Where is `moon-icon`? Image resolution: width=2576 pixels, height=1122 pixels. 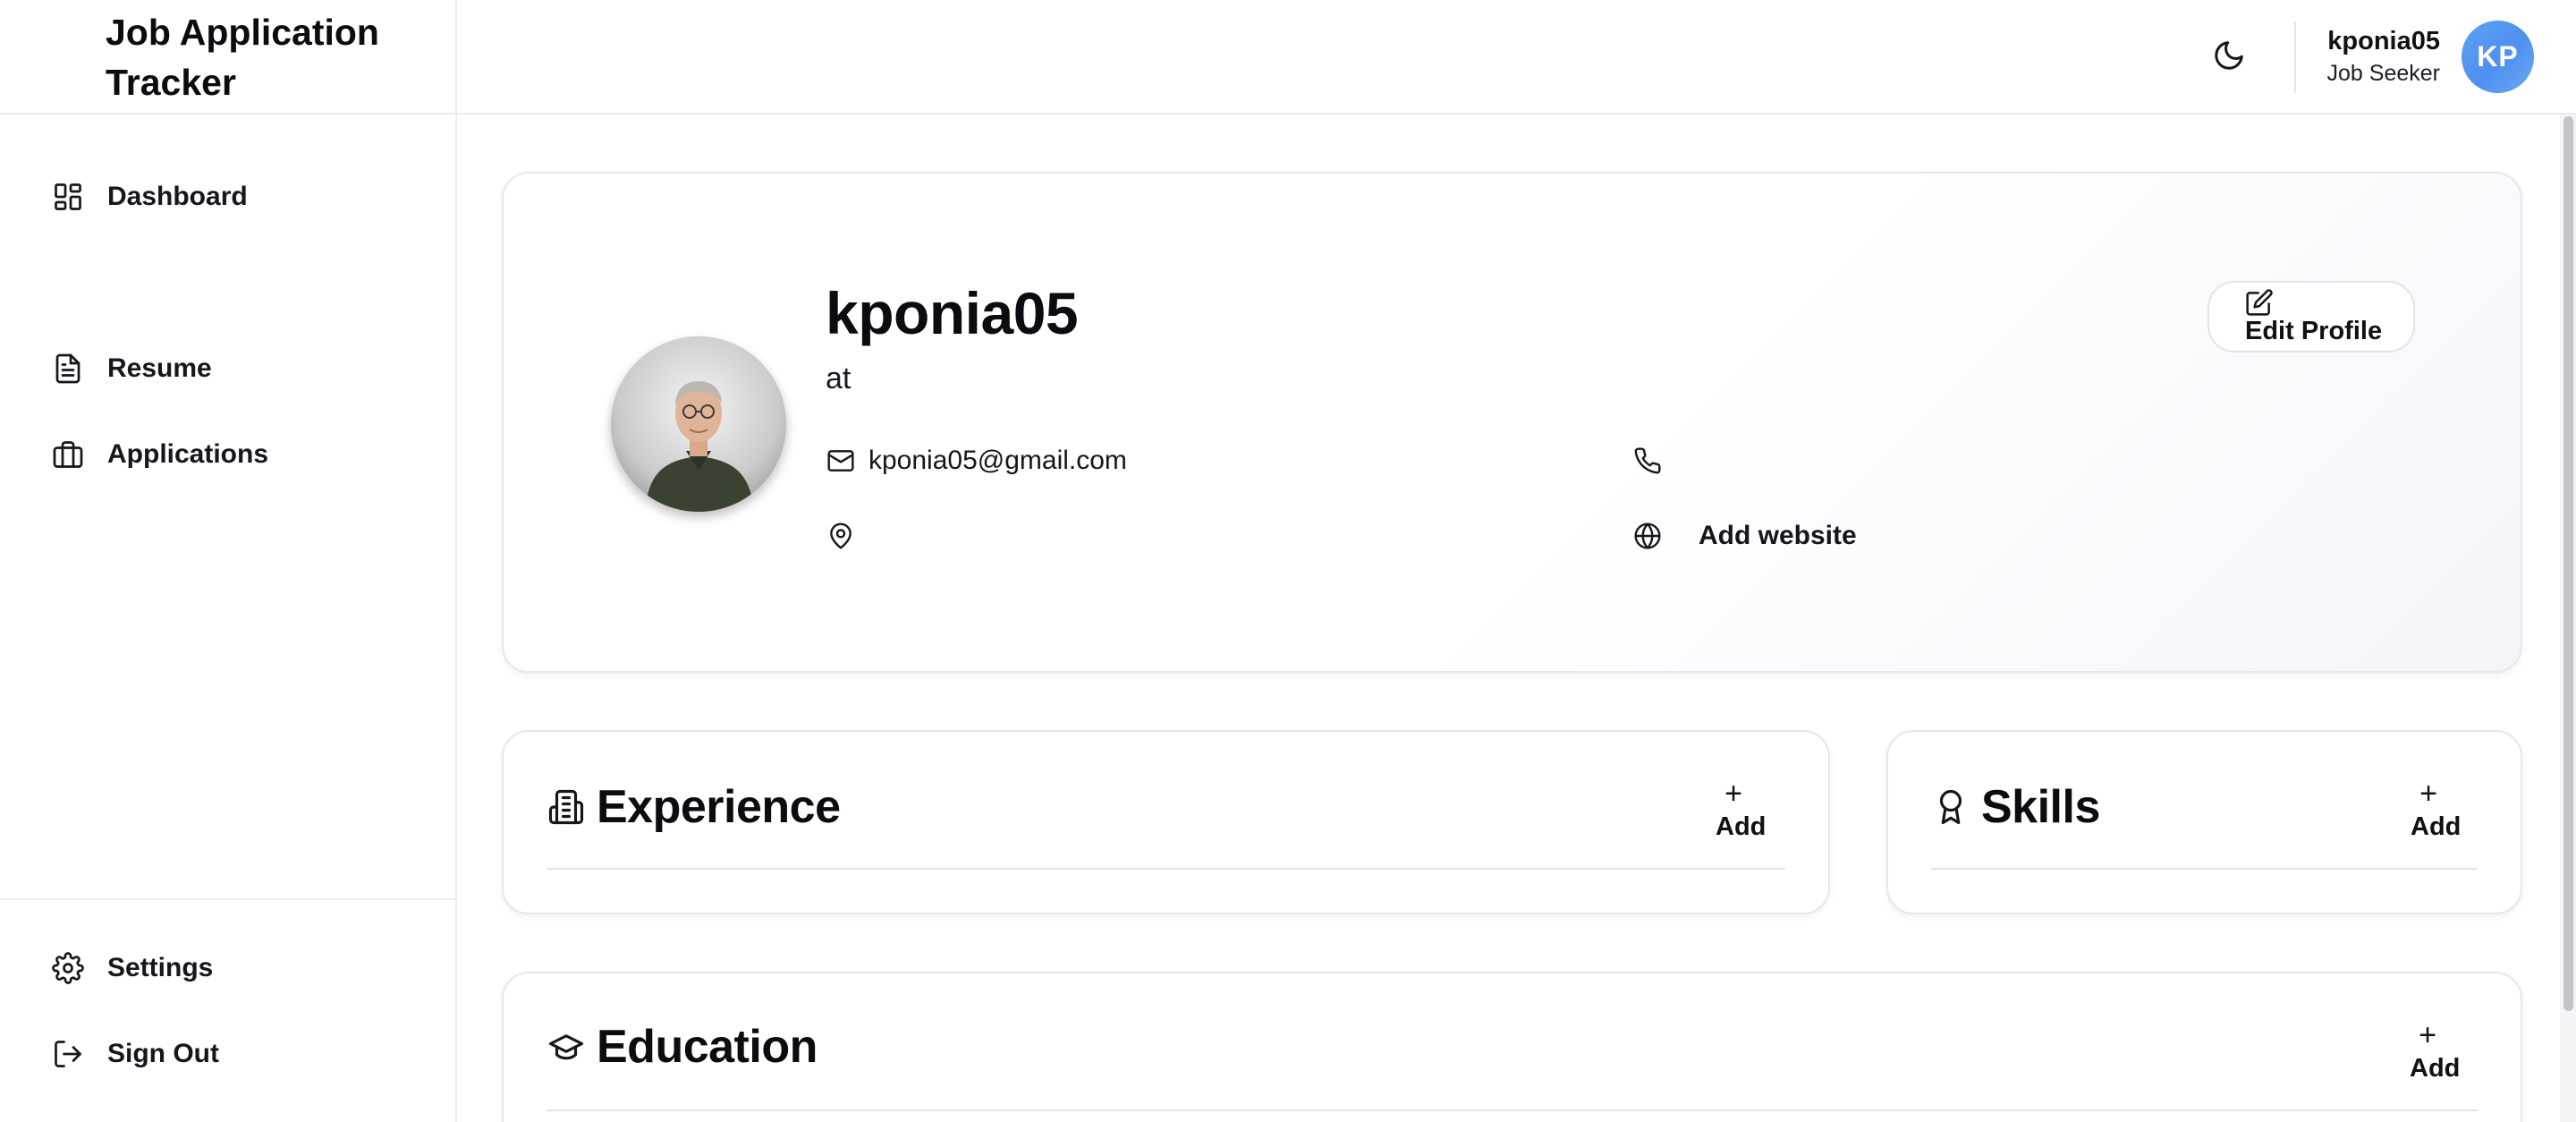 moon-icon is located at coordinates (2229, 57).